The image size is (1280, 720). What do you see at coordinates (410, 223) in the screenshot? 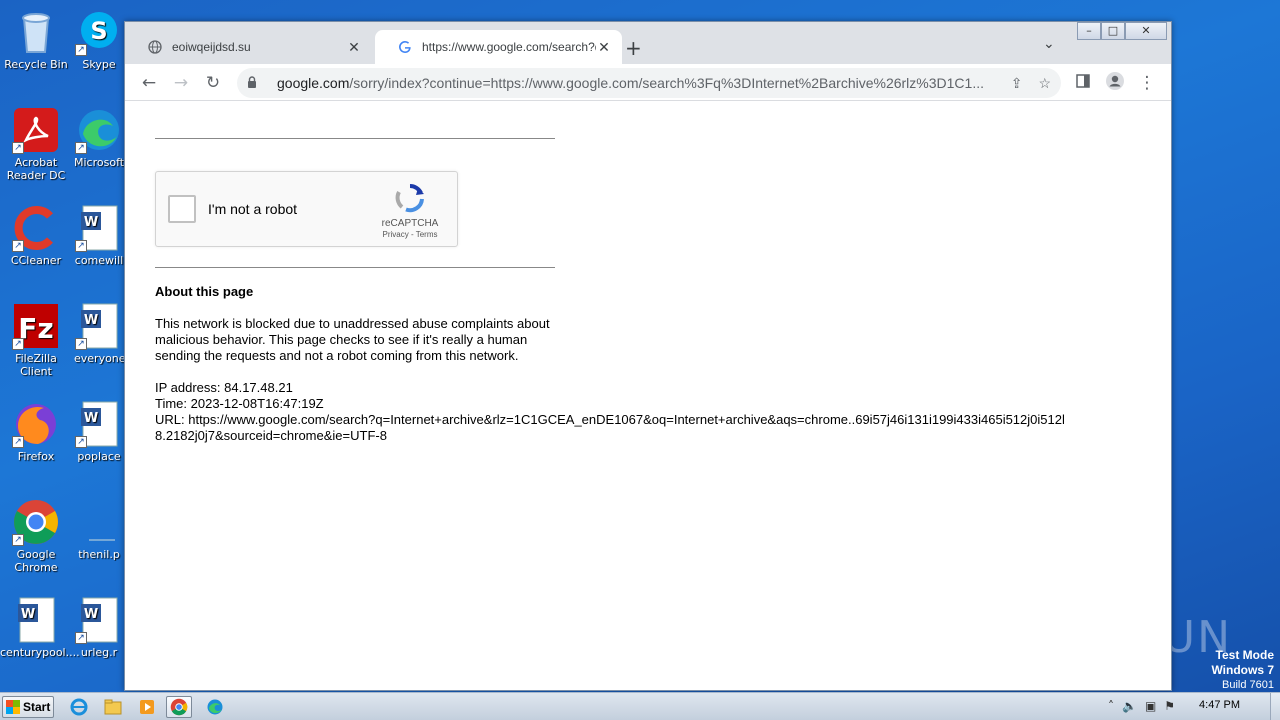
I see `recaptcha-brand: reCAPTCHA` at bounding box center [410, 223].